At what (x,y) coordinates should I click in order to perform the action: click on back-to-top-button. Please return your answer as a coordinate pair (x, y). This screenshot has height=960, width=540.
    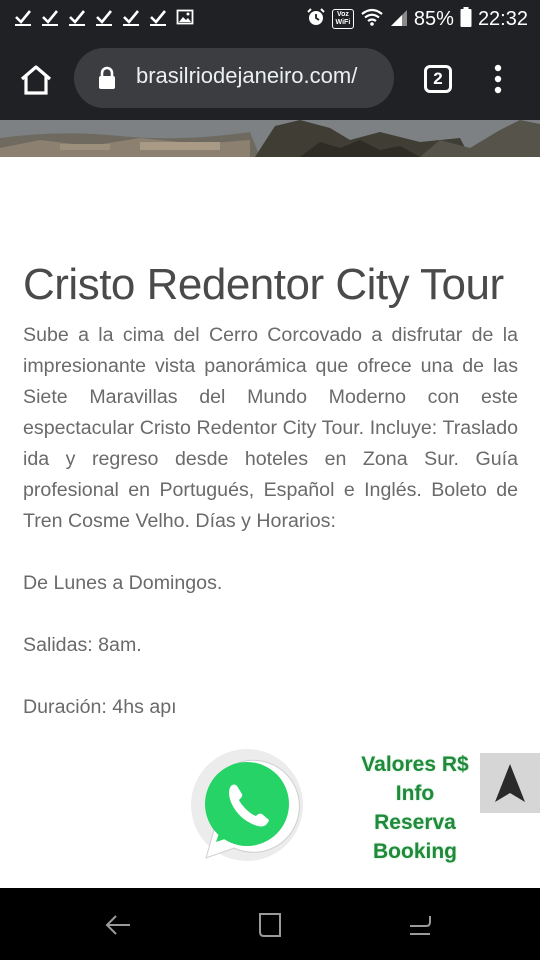
    Looking at the image, I should click on (510, 783).